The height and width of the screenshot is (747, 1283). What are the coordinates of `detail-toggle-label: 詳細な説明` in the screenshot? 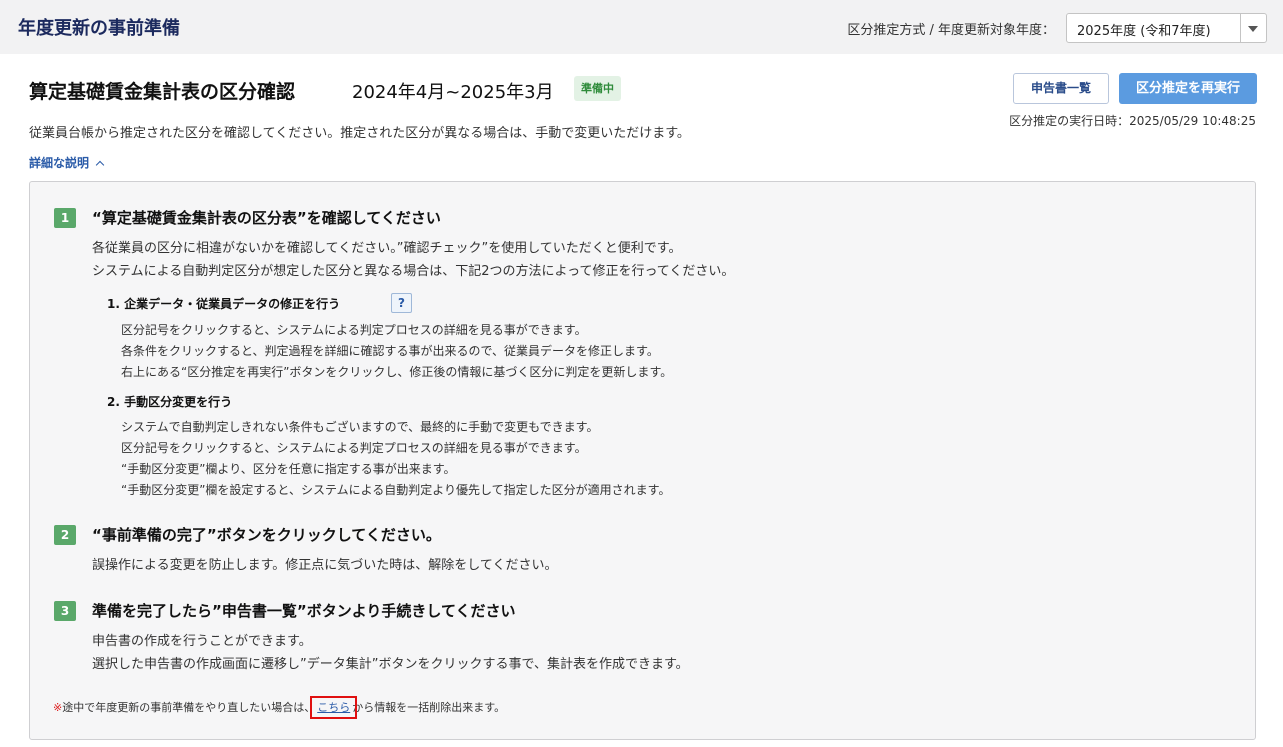 It's located at (59, 163).